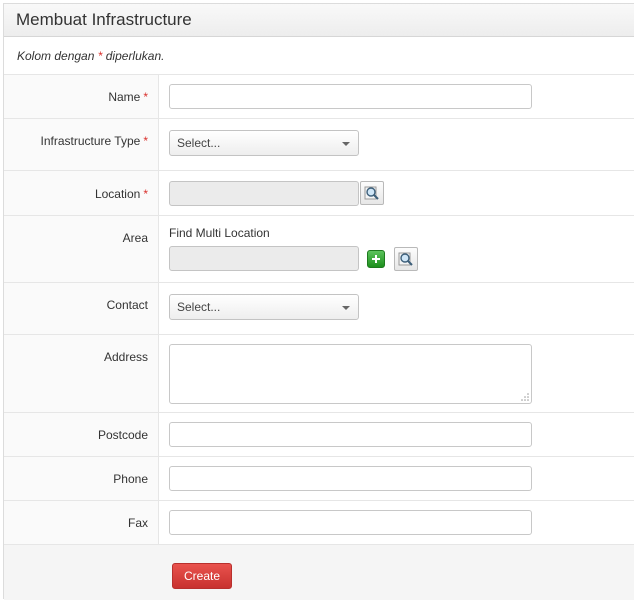 The image size is (634, 600). I want to click on label-cell: Fax, so click(81, 522).